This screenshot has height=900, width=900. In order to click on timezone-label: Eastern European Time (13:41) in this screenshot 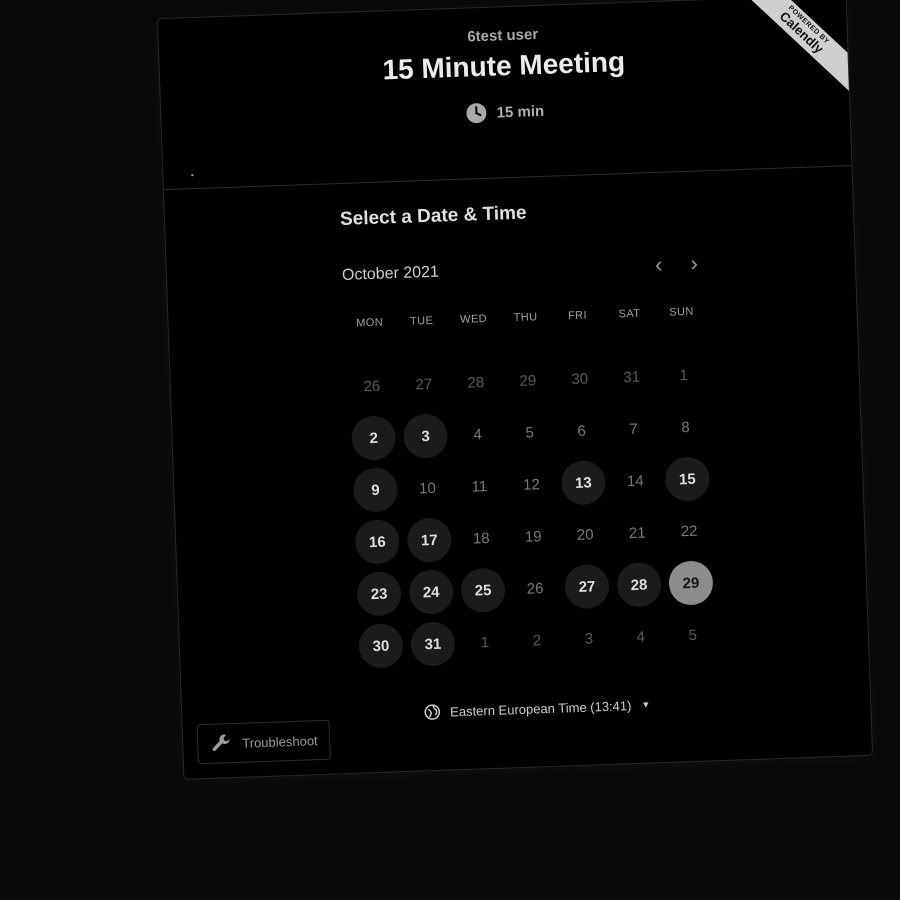, I will do `click(540, 708)`.